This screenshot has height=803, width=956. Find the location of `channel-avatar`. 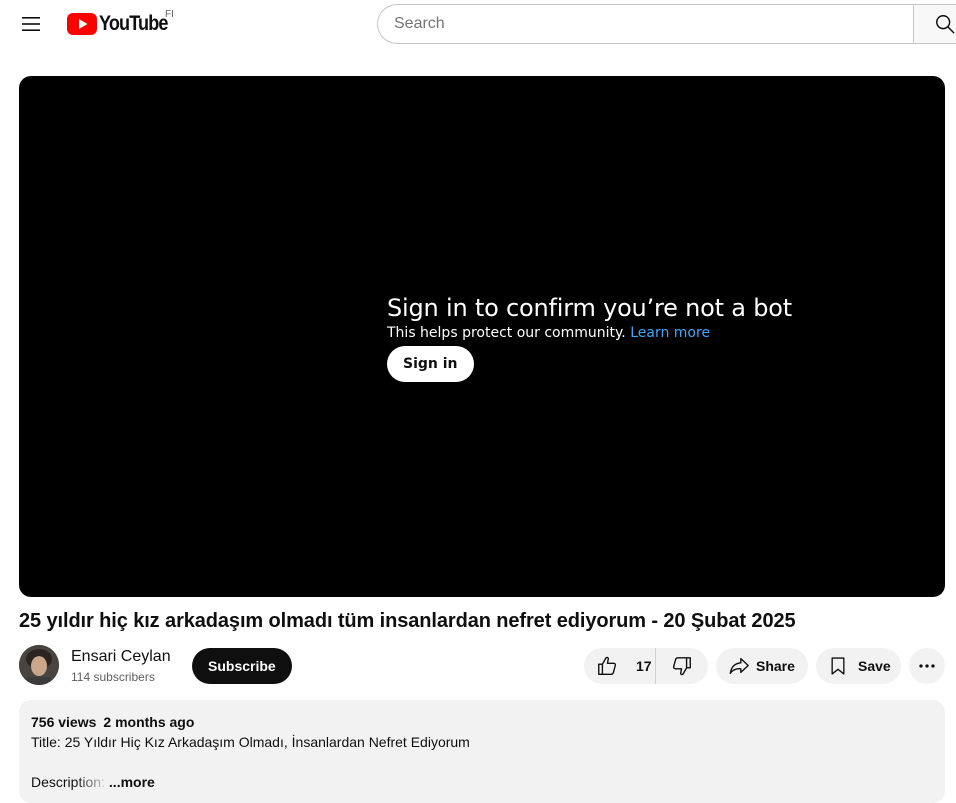

channel-avatar is located at coordinates (39, 665).